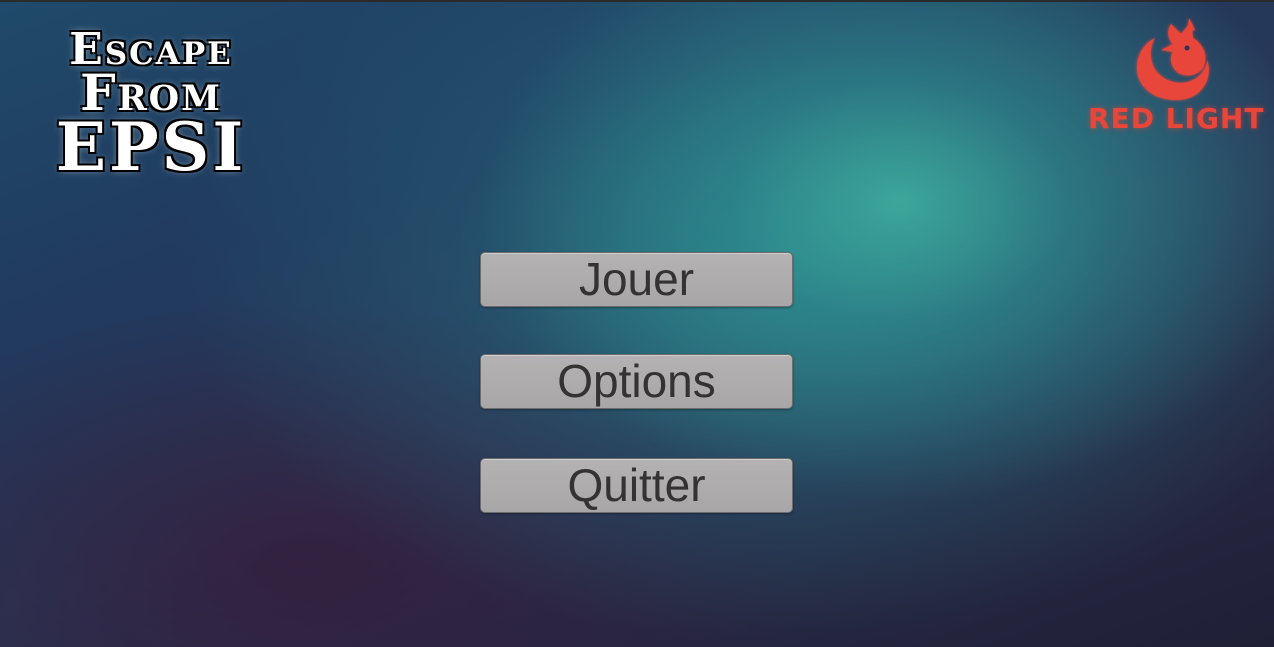  Describe the element at coordinates (1172, 59) in the screenshot. I see `fox-icon` at that location.